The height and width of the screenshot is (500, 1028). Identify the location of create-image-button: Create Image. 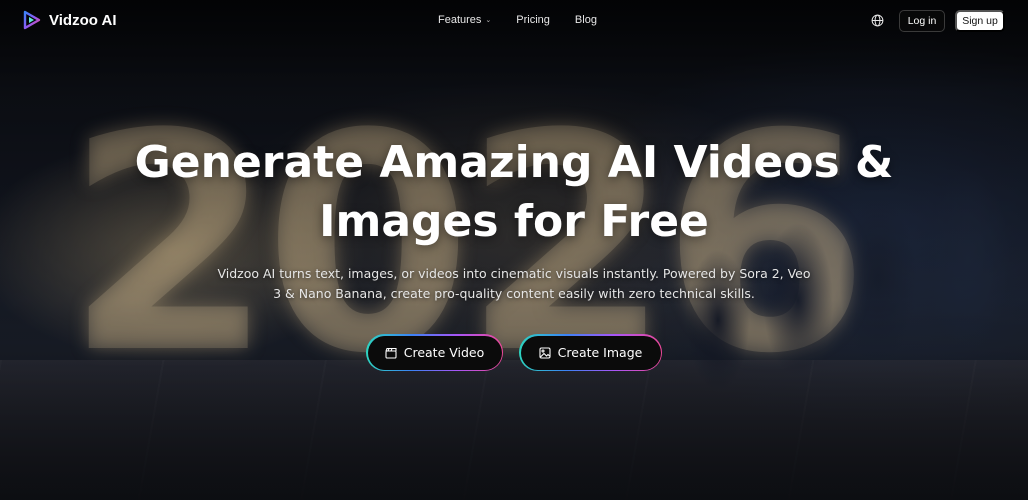
(590, 352).